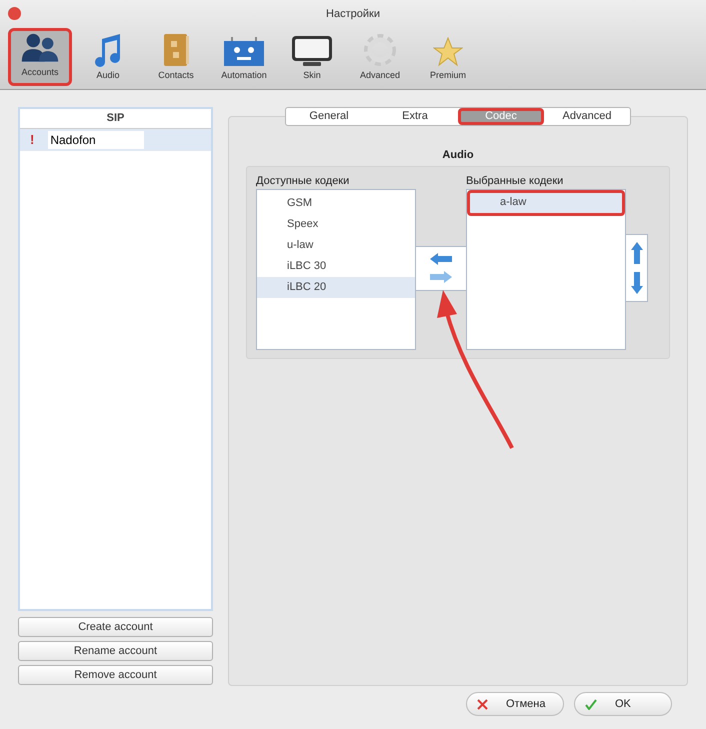 The width and height of the screenshot is (706, 729). I want to click on toolbar-item: Skin, so click(312, 57).